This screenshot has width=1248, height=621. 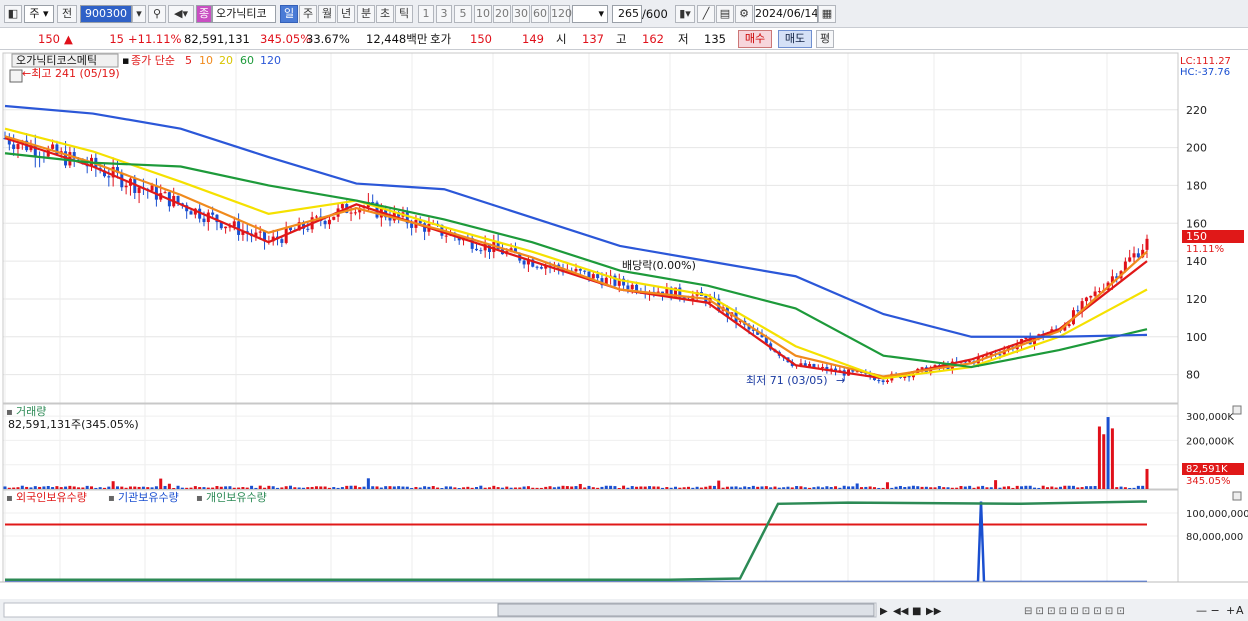 What do you see at coordinates (884, 611) in the screenshot?
I see `scroll-right-icon: ▶` at bounding box center [884, 611].